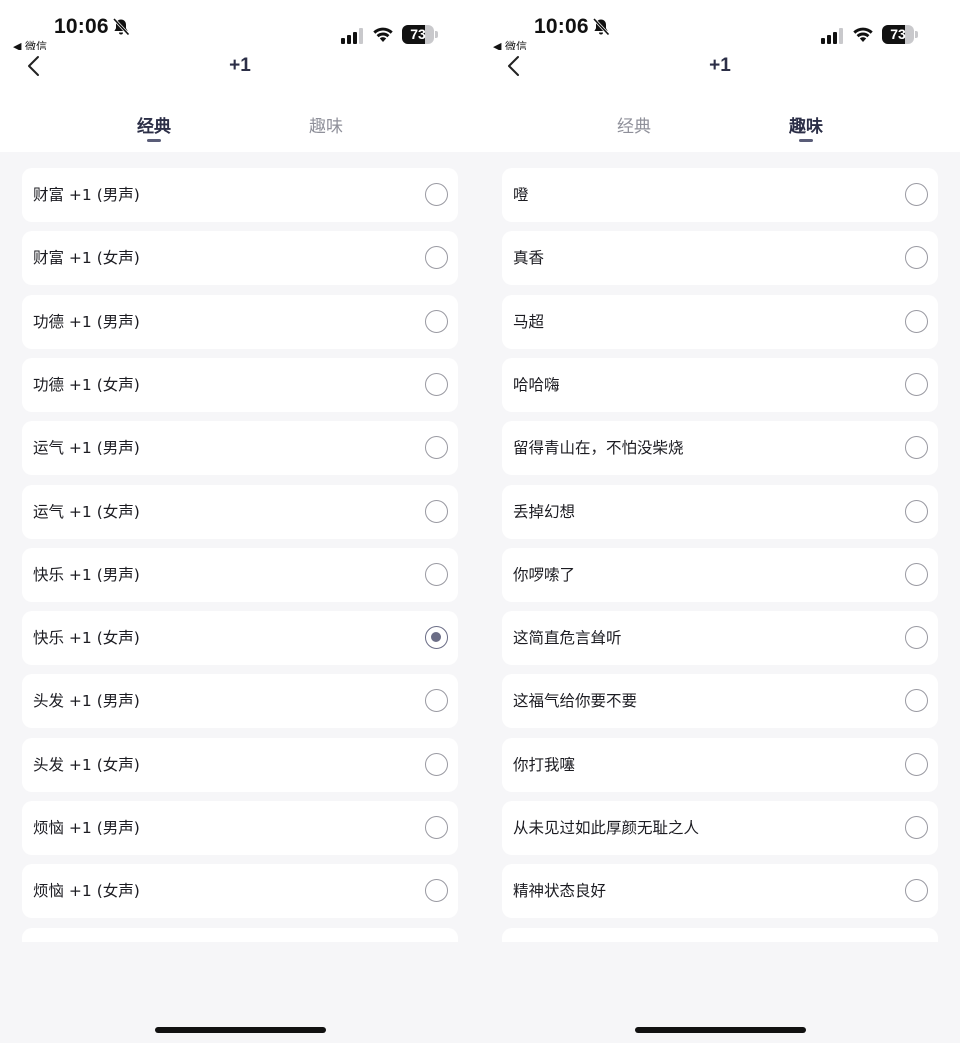  I want to click on list-item: 财富 +1 (女声), so click(240, 258).